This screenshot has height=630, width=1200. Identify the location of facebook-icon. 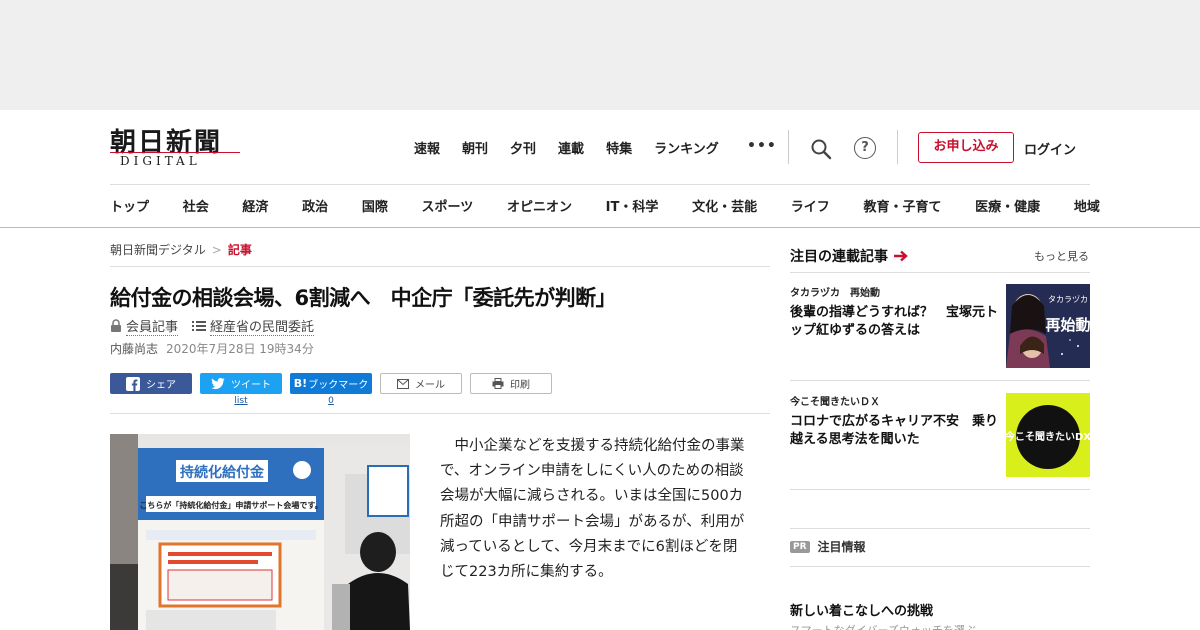
(133, 383).